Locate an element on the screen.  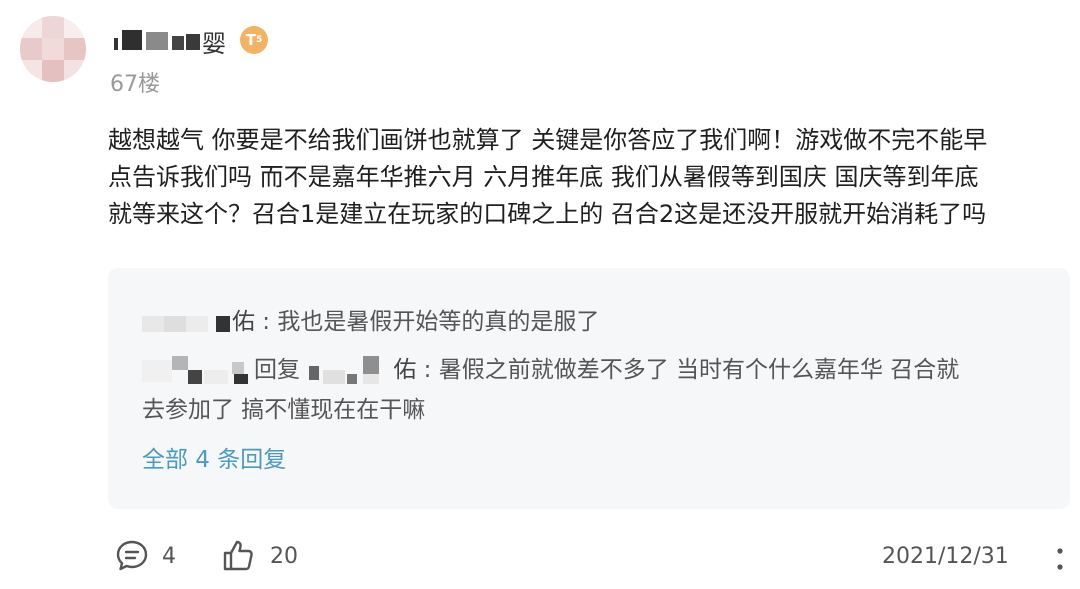
level-badge: T5 is located at coordinates (254, 40).